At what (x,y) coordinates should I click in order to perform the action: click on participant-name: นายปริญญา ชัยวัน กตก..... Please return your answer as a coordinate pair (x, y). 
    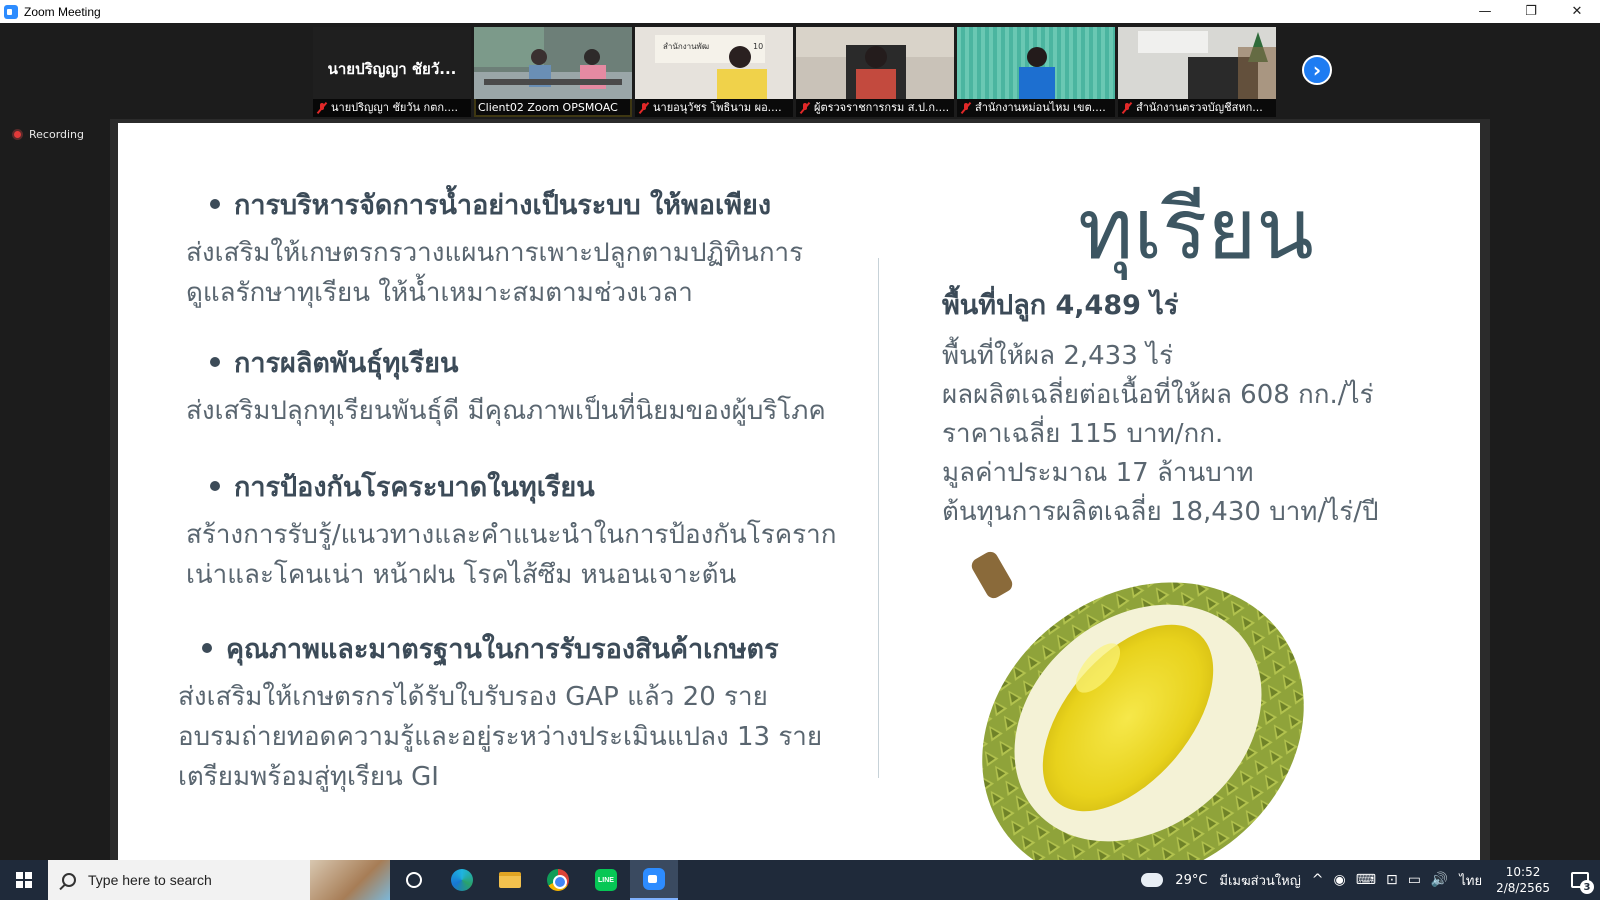
    Looking at the image, I should click on (395, 107).